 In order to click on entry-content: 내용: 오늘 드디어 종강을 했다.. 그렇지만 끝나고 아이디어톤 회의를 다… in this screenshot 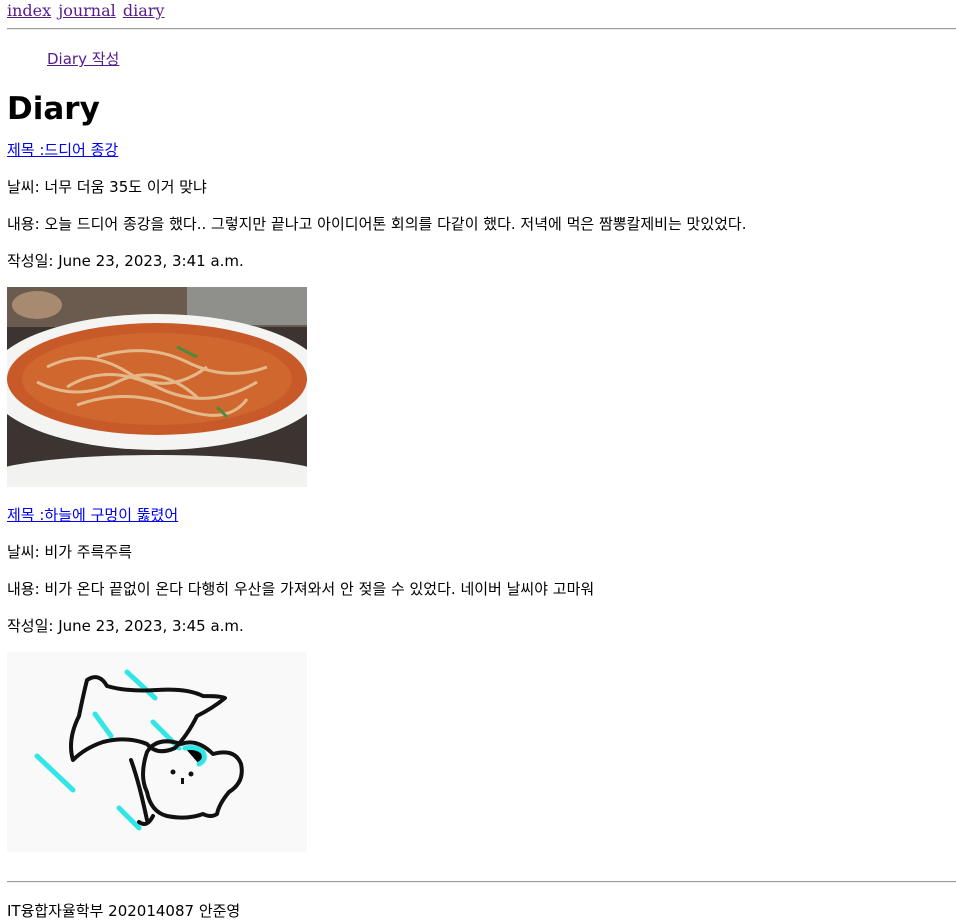, I will do `click(377, 224)`.